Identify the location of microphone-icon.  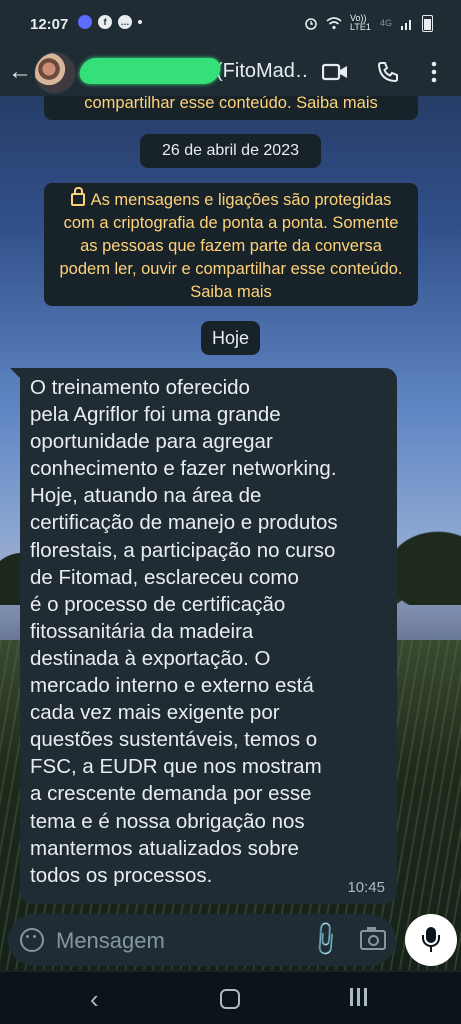
(431, 939).